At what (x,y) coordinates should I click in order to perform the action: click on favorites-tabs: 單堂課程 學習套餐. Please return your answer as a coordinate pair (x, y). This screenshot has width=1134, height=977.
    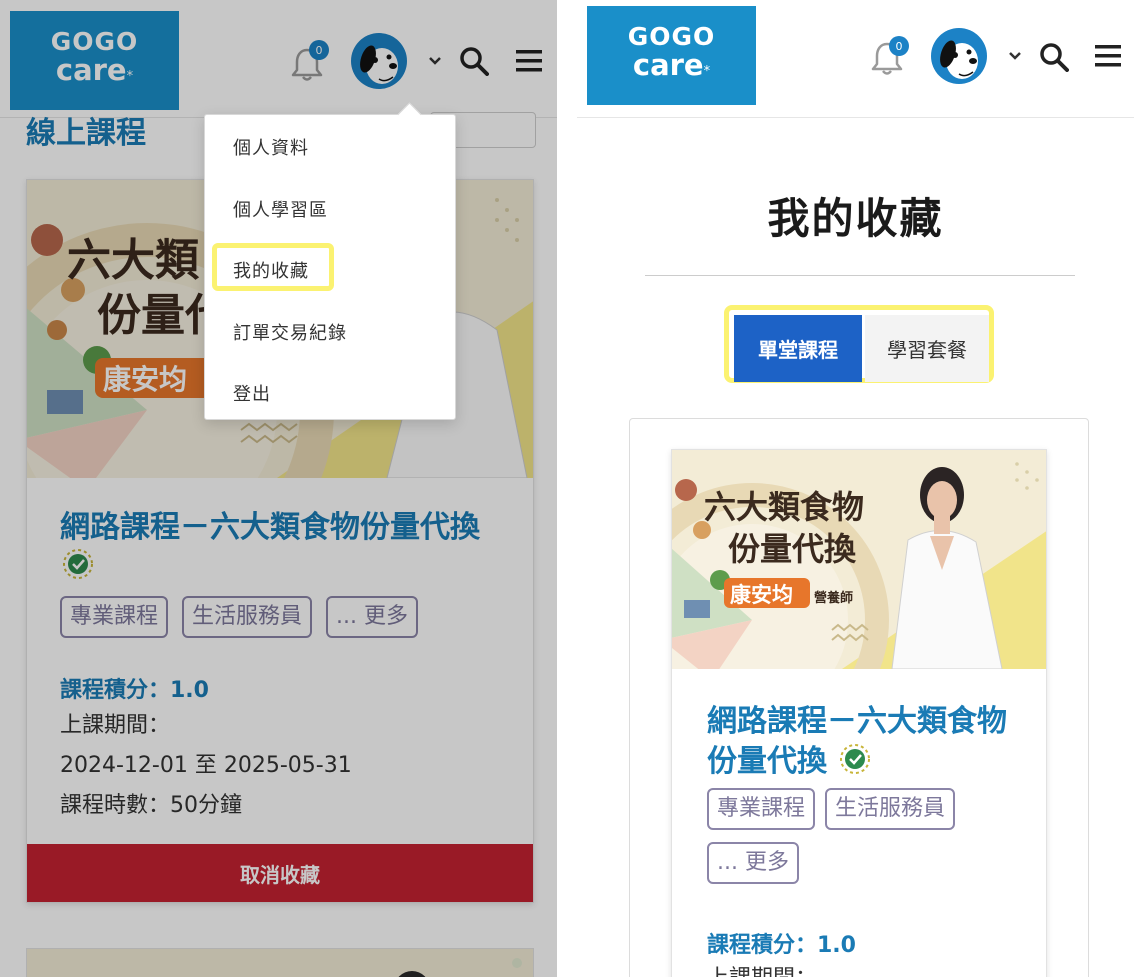
    Looking at the image, I should click on (859, 344).